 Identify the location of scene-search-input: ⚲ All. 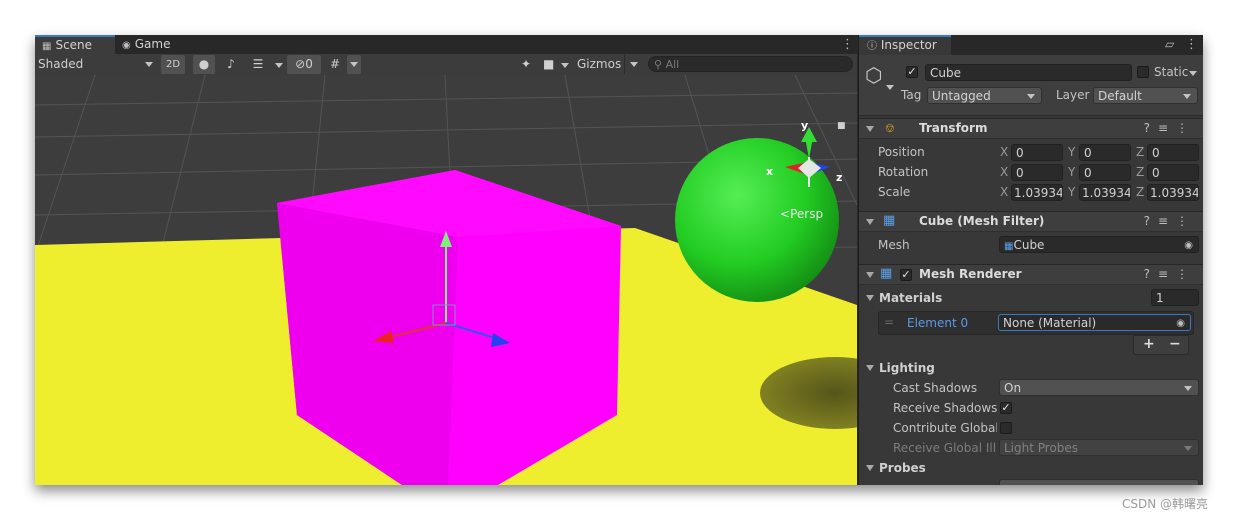
(750, 64).